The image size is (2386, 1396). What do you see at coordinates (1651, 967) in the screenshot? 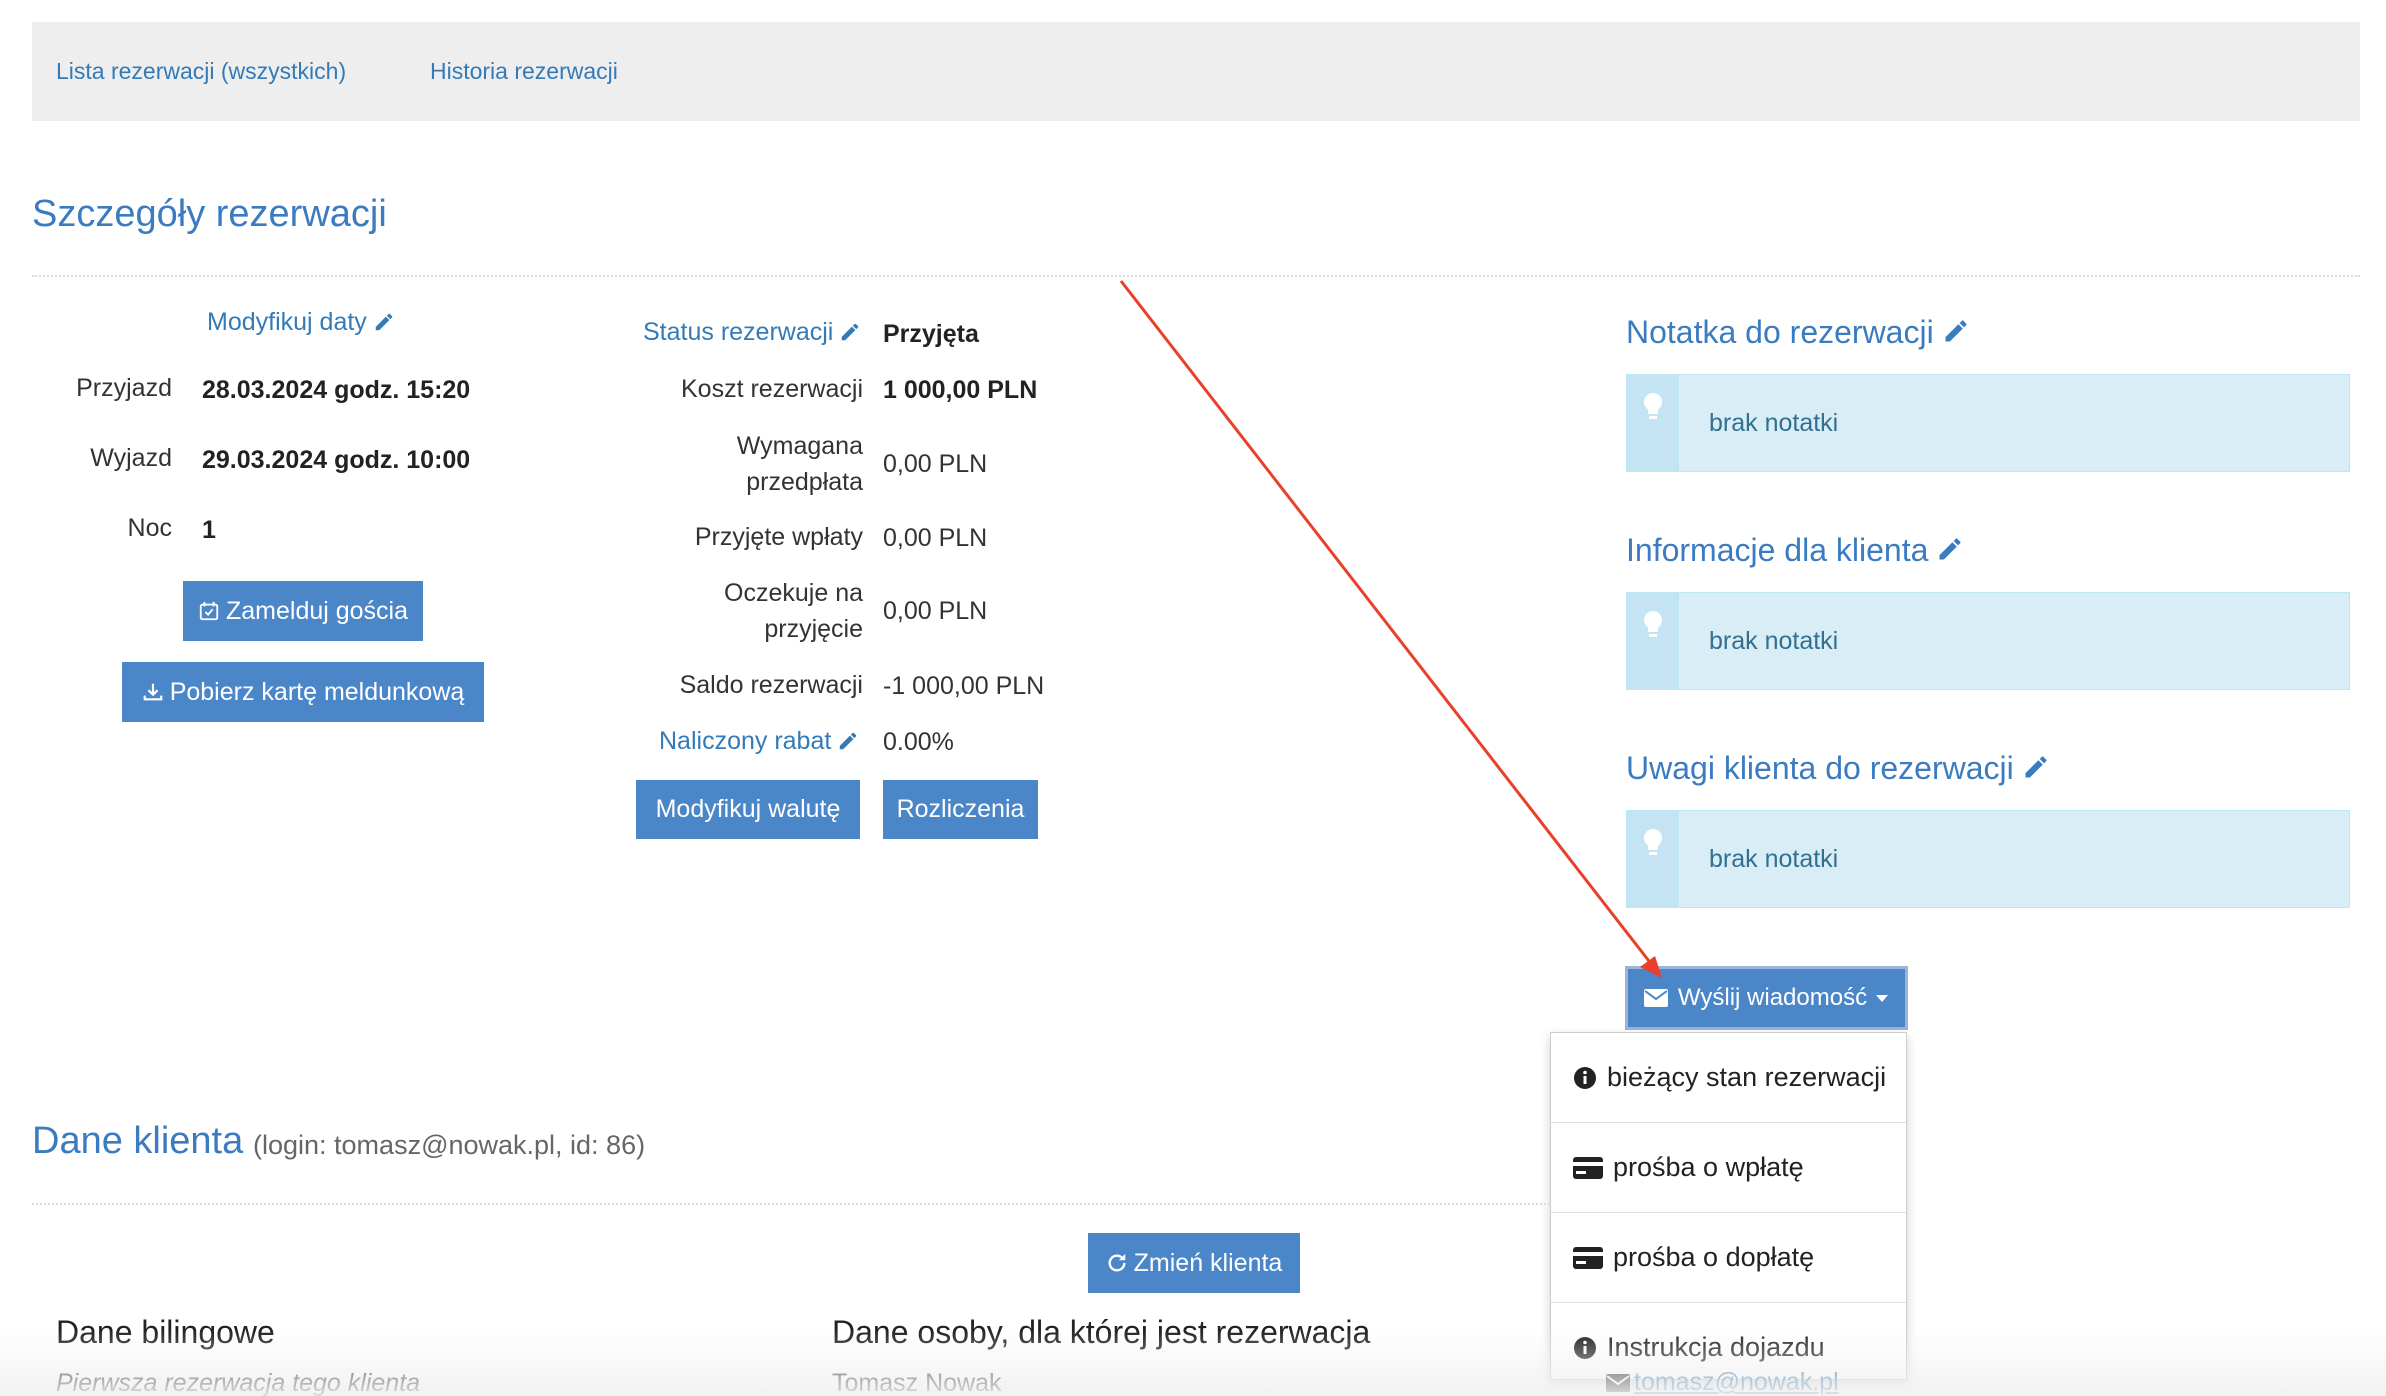
I see `annotation-arrow-head` at bounding box center [1651, 967].